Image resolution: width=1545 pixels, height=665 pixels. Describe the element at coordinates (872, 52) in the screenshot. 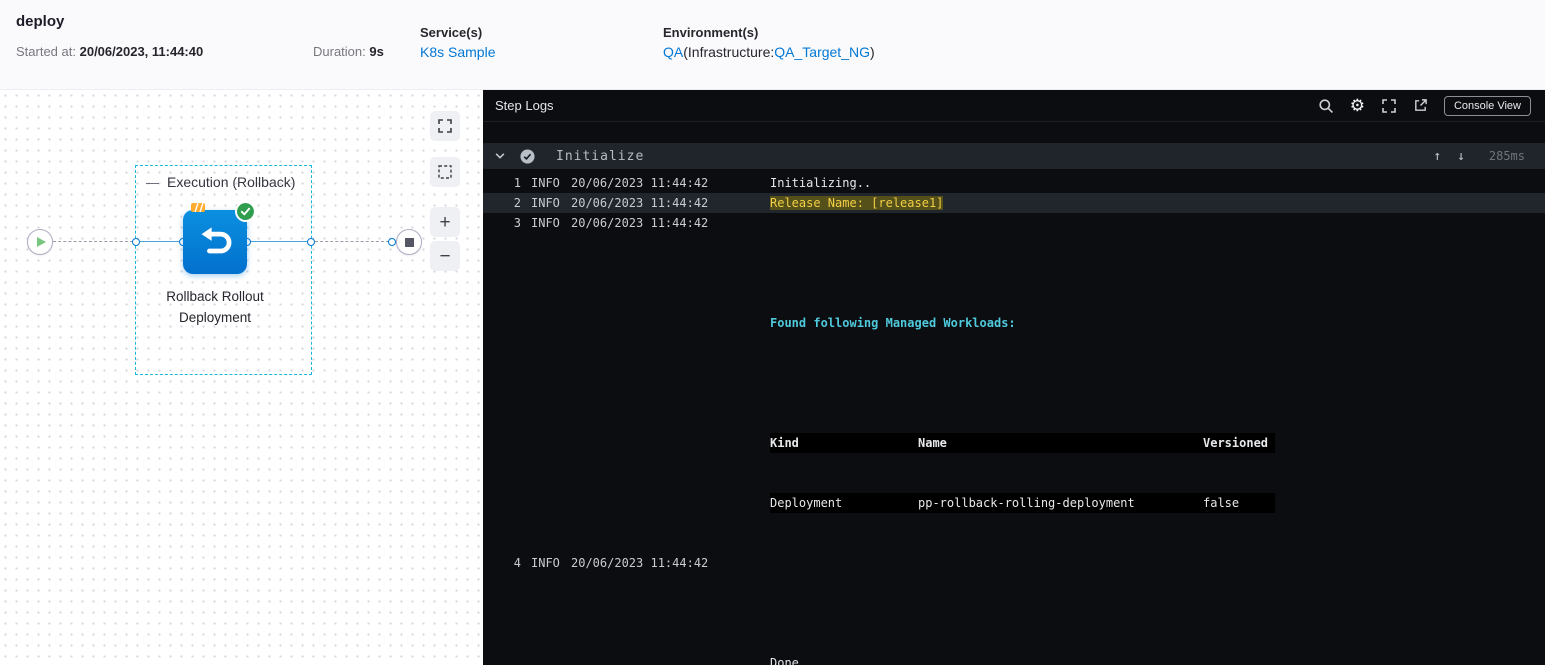

I see `infrastructure-suffix: )` at that location.